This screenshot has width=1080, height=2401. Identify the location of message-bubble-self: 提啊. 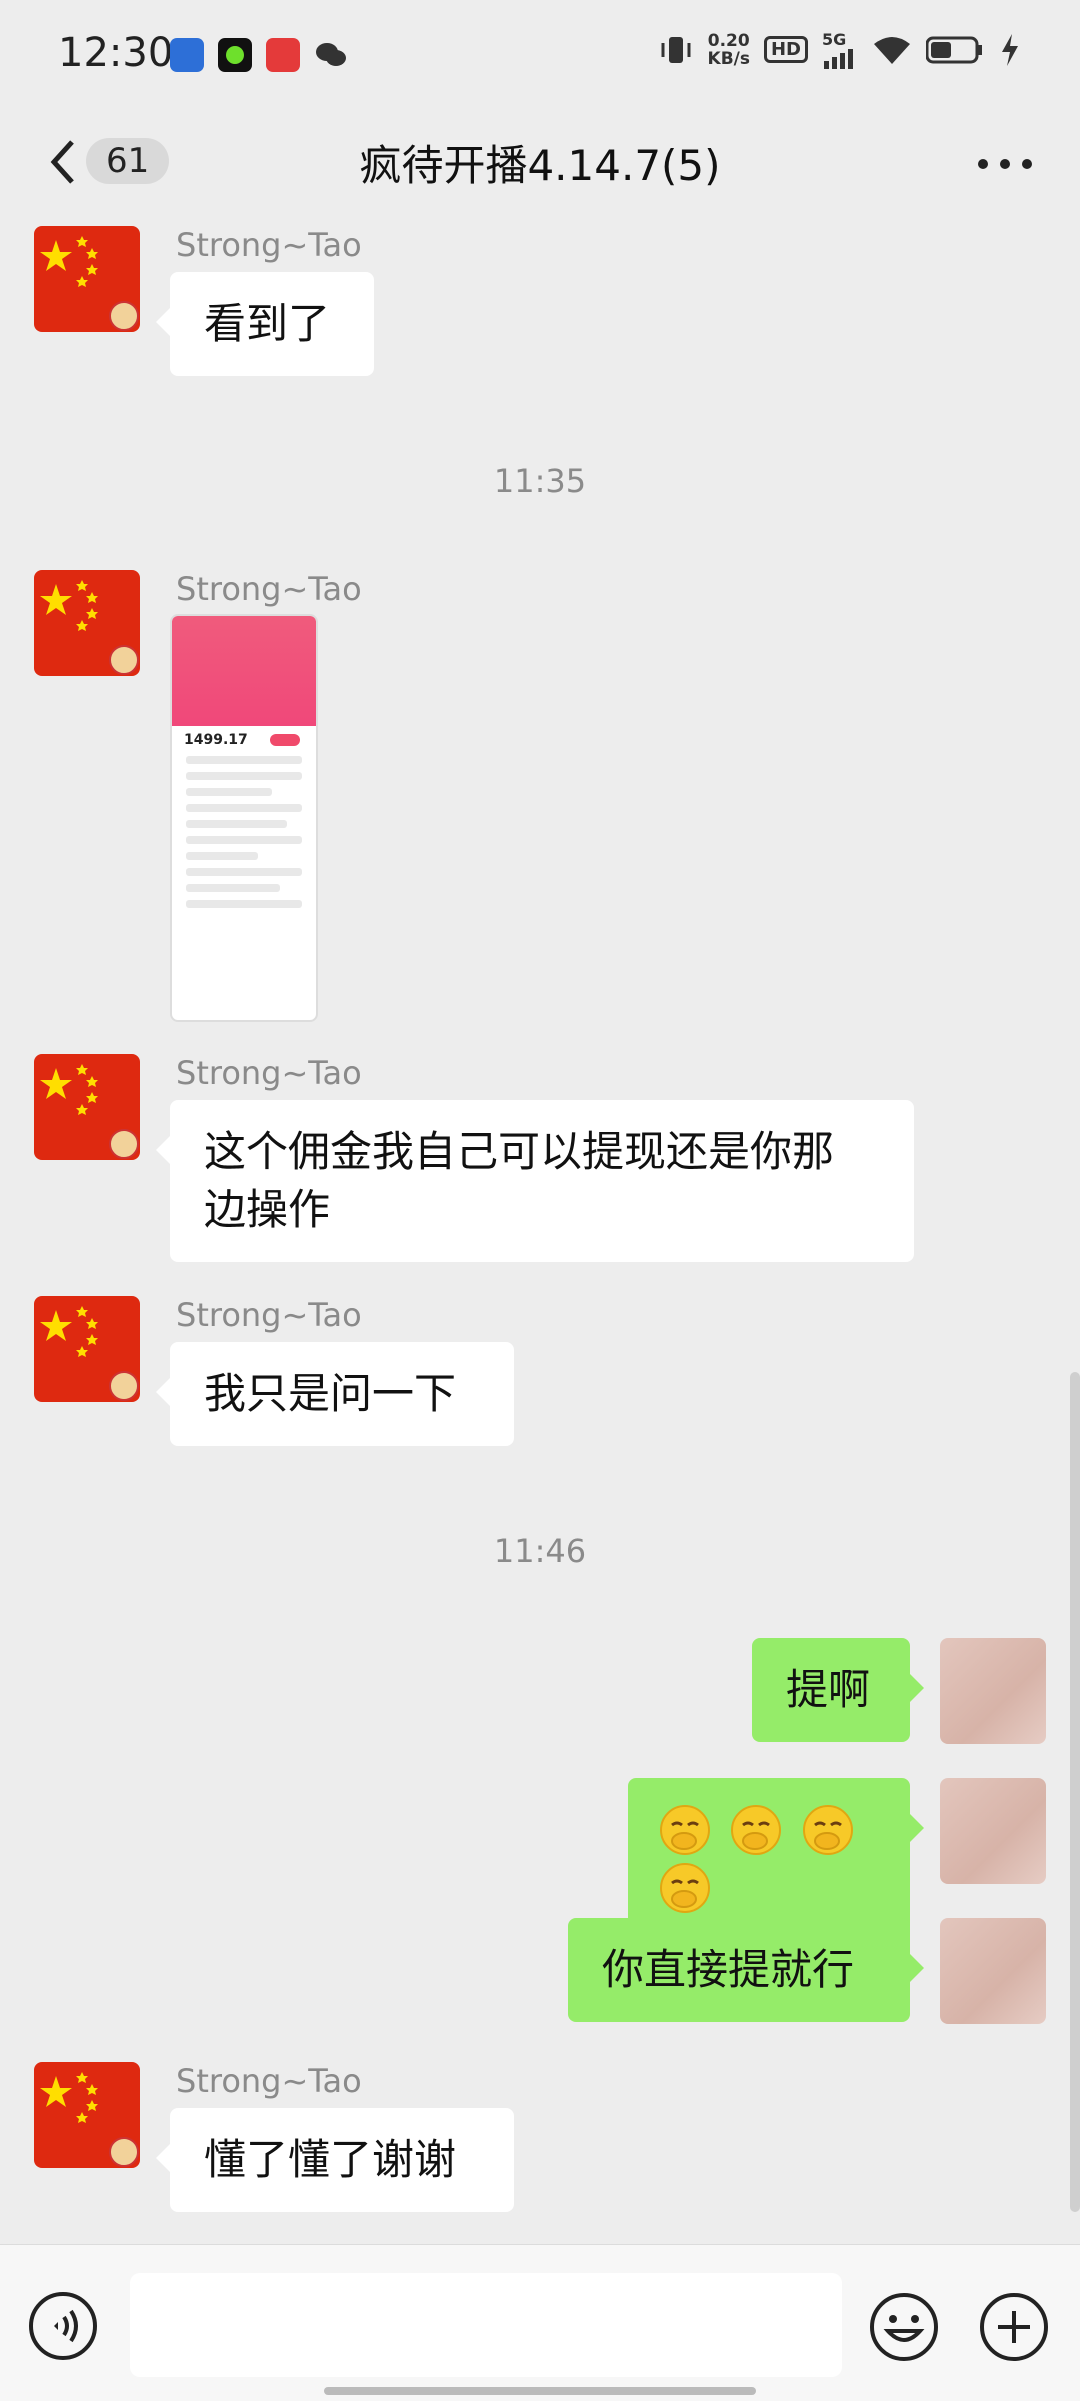
(838, 1690).